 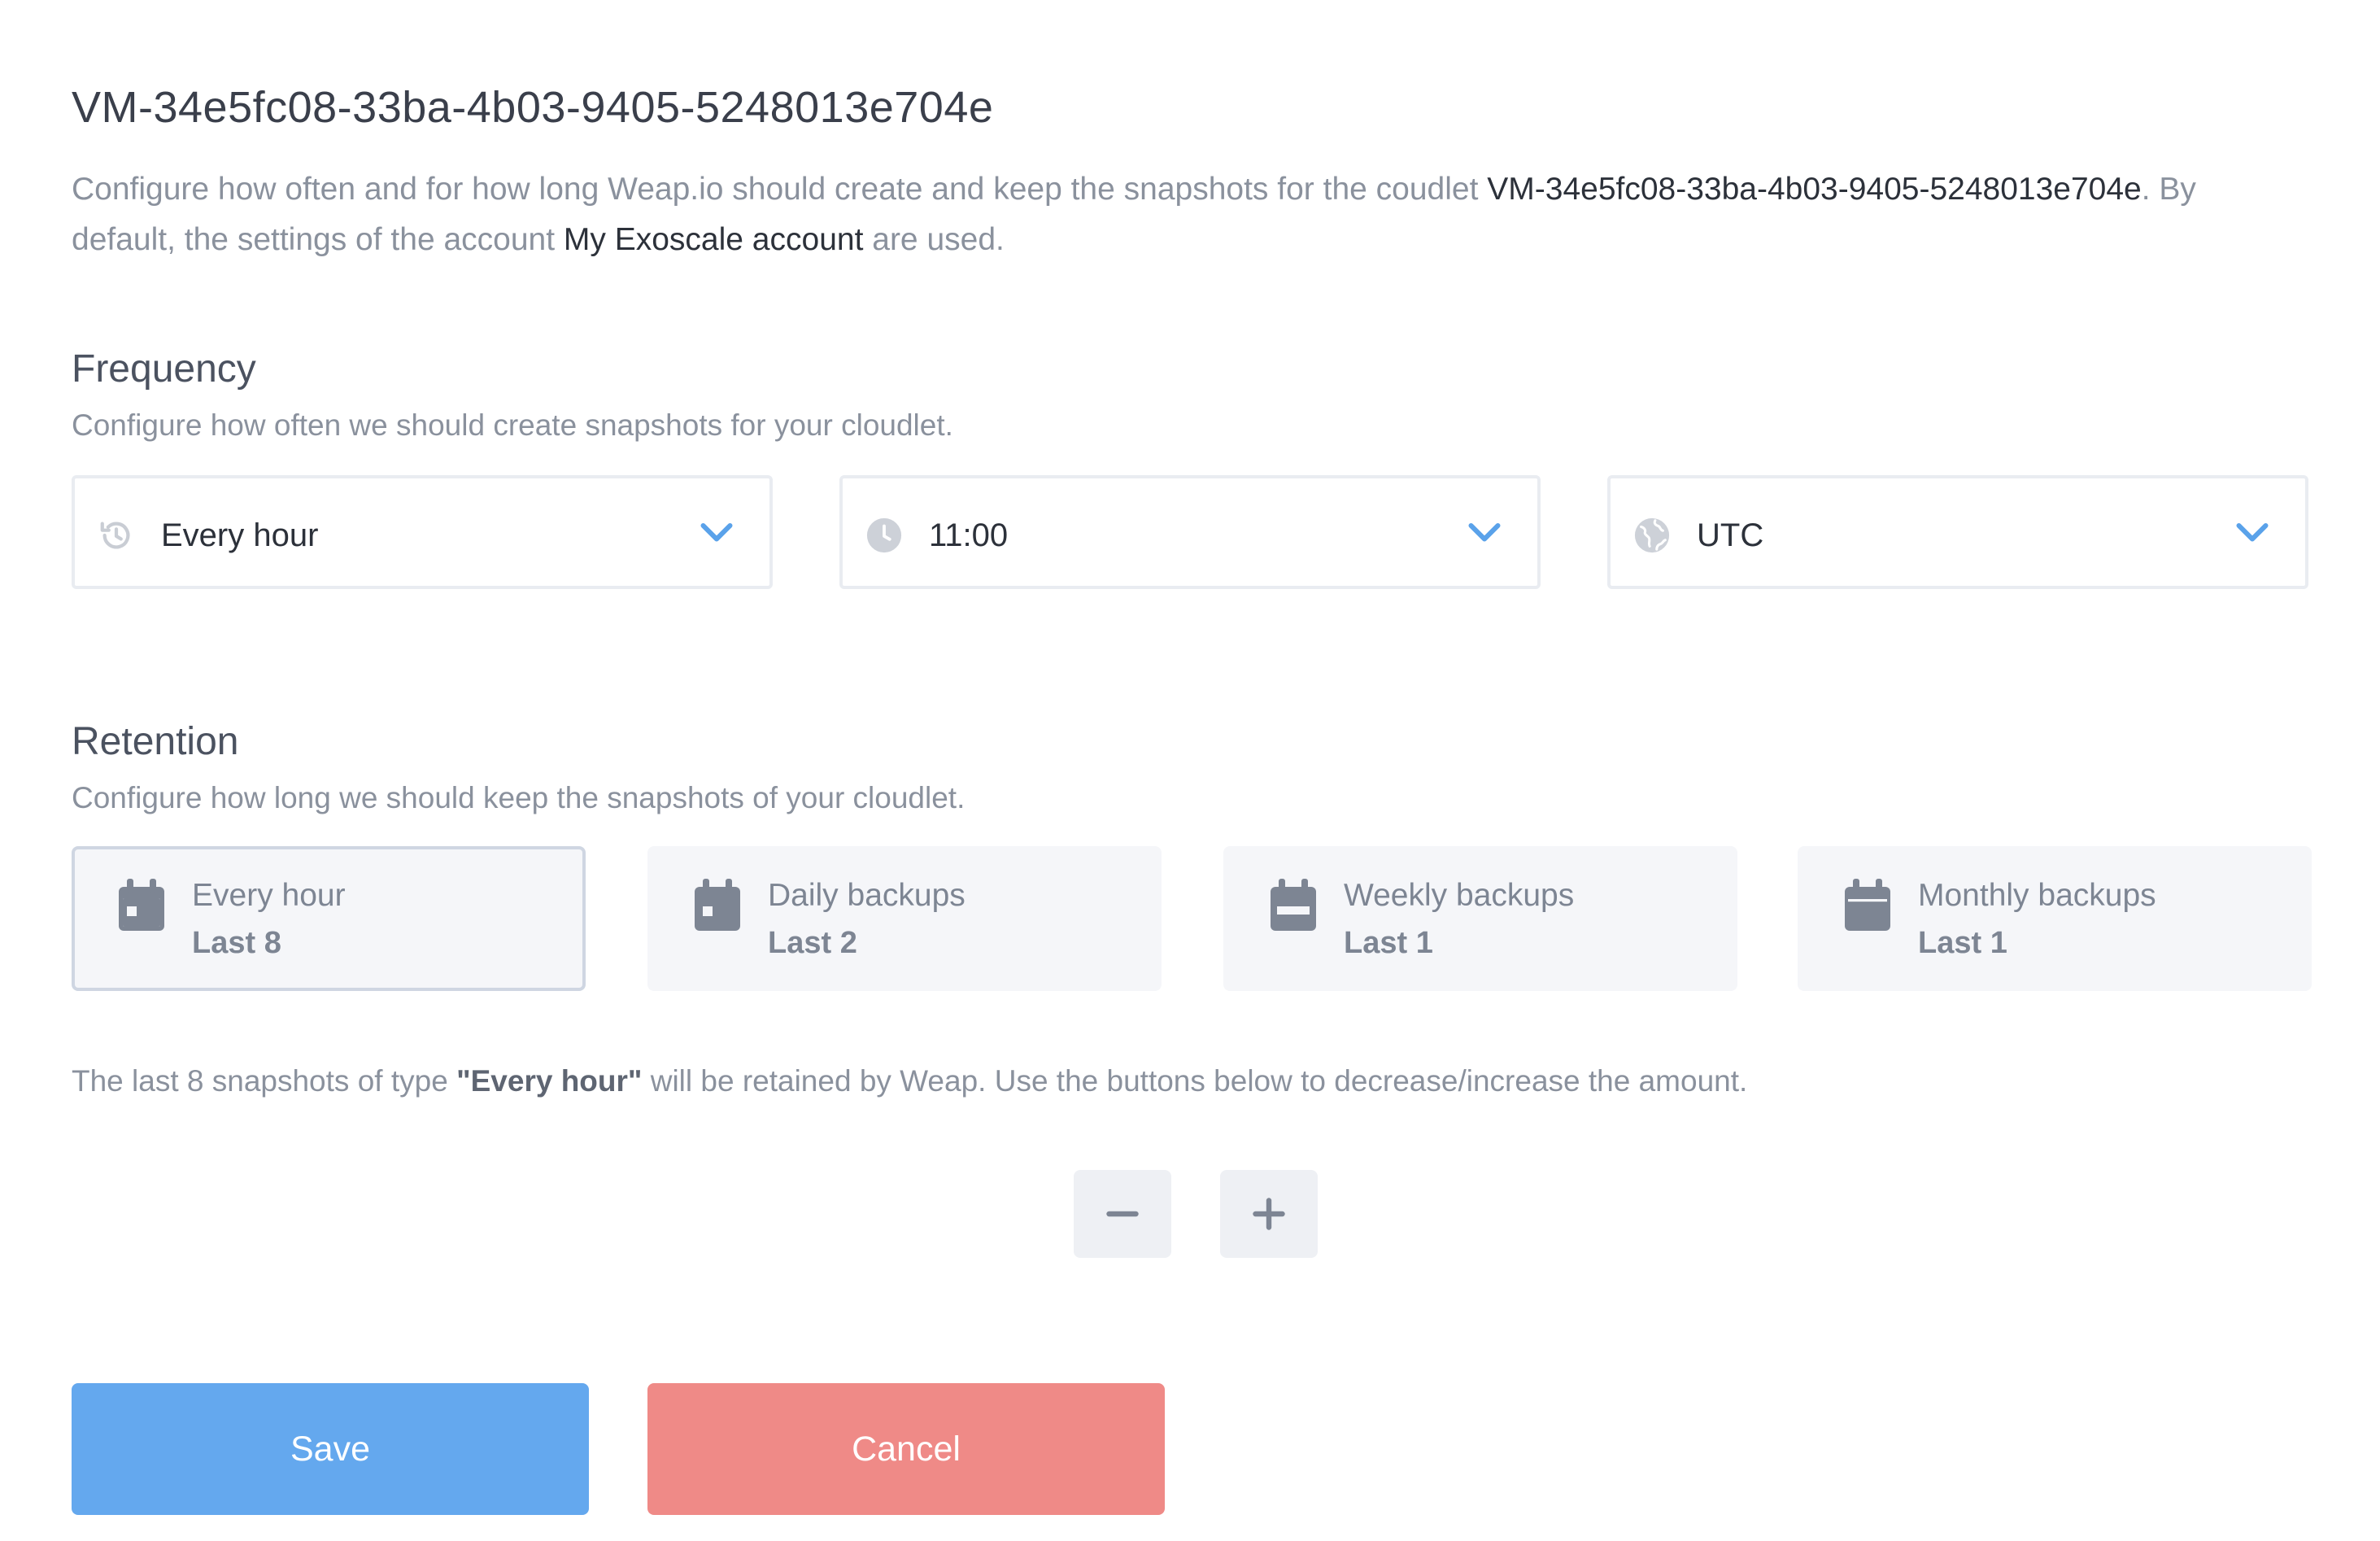 What do you see at coordinates (1652, 535) in the screenshot?
I see `globe-icon` at bounding box center [1652, 535].